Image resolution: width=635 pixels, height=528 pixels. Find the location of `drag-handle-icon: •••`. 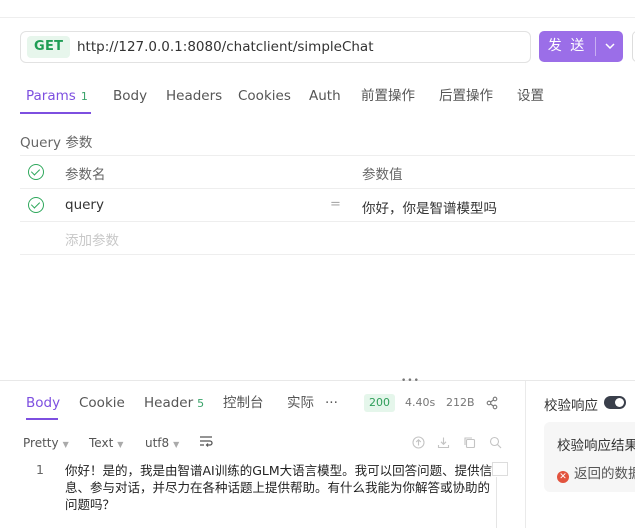

drag-handle-icon: ••• is located at coordinates (410, 381).